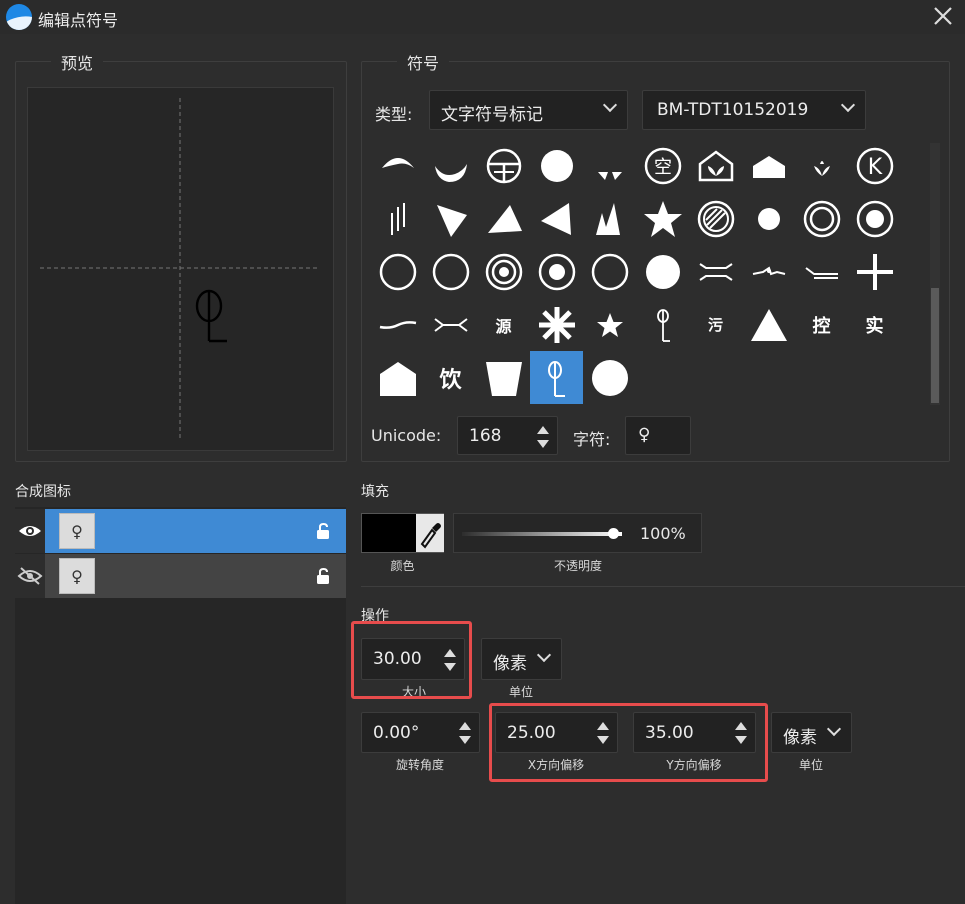  Describe the element at coordinates (430, 536) in the screenshot. I see `eyedropper-icon` at that location.